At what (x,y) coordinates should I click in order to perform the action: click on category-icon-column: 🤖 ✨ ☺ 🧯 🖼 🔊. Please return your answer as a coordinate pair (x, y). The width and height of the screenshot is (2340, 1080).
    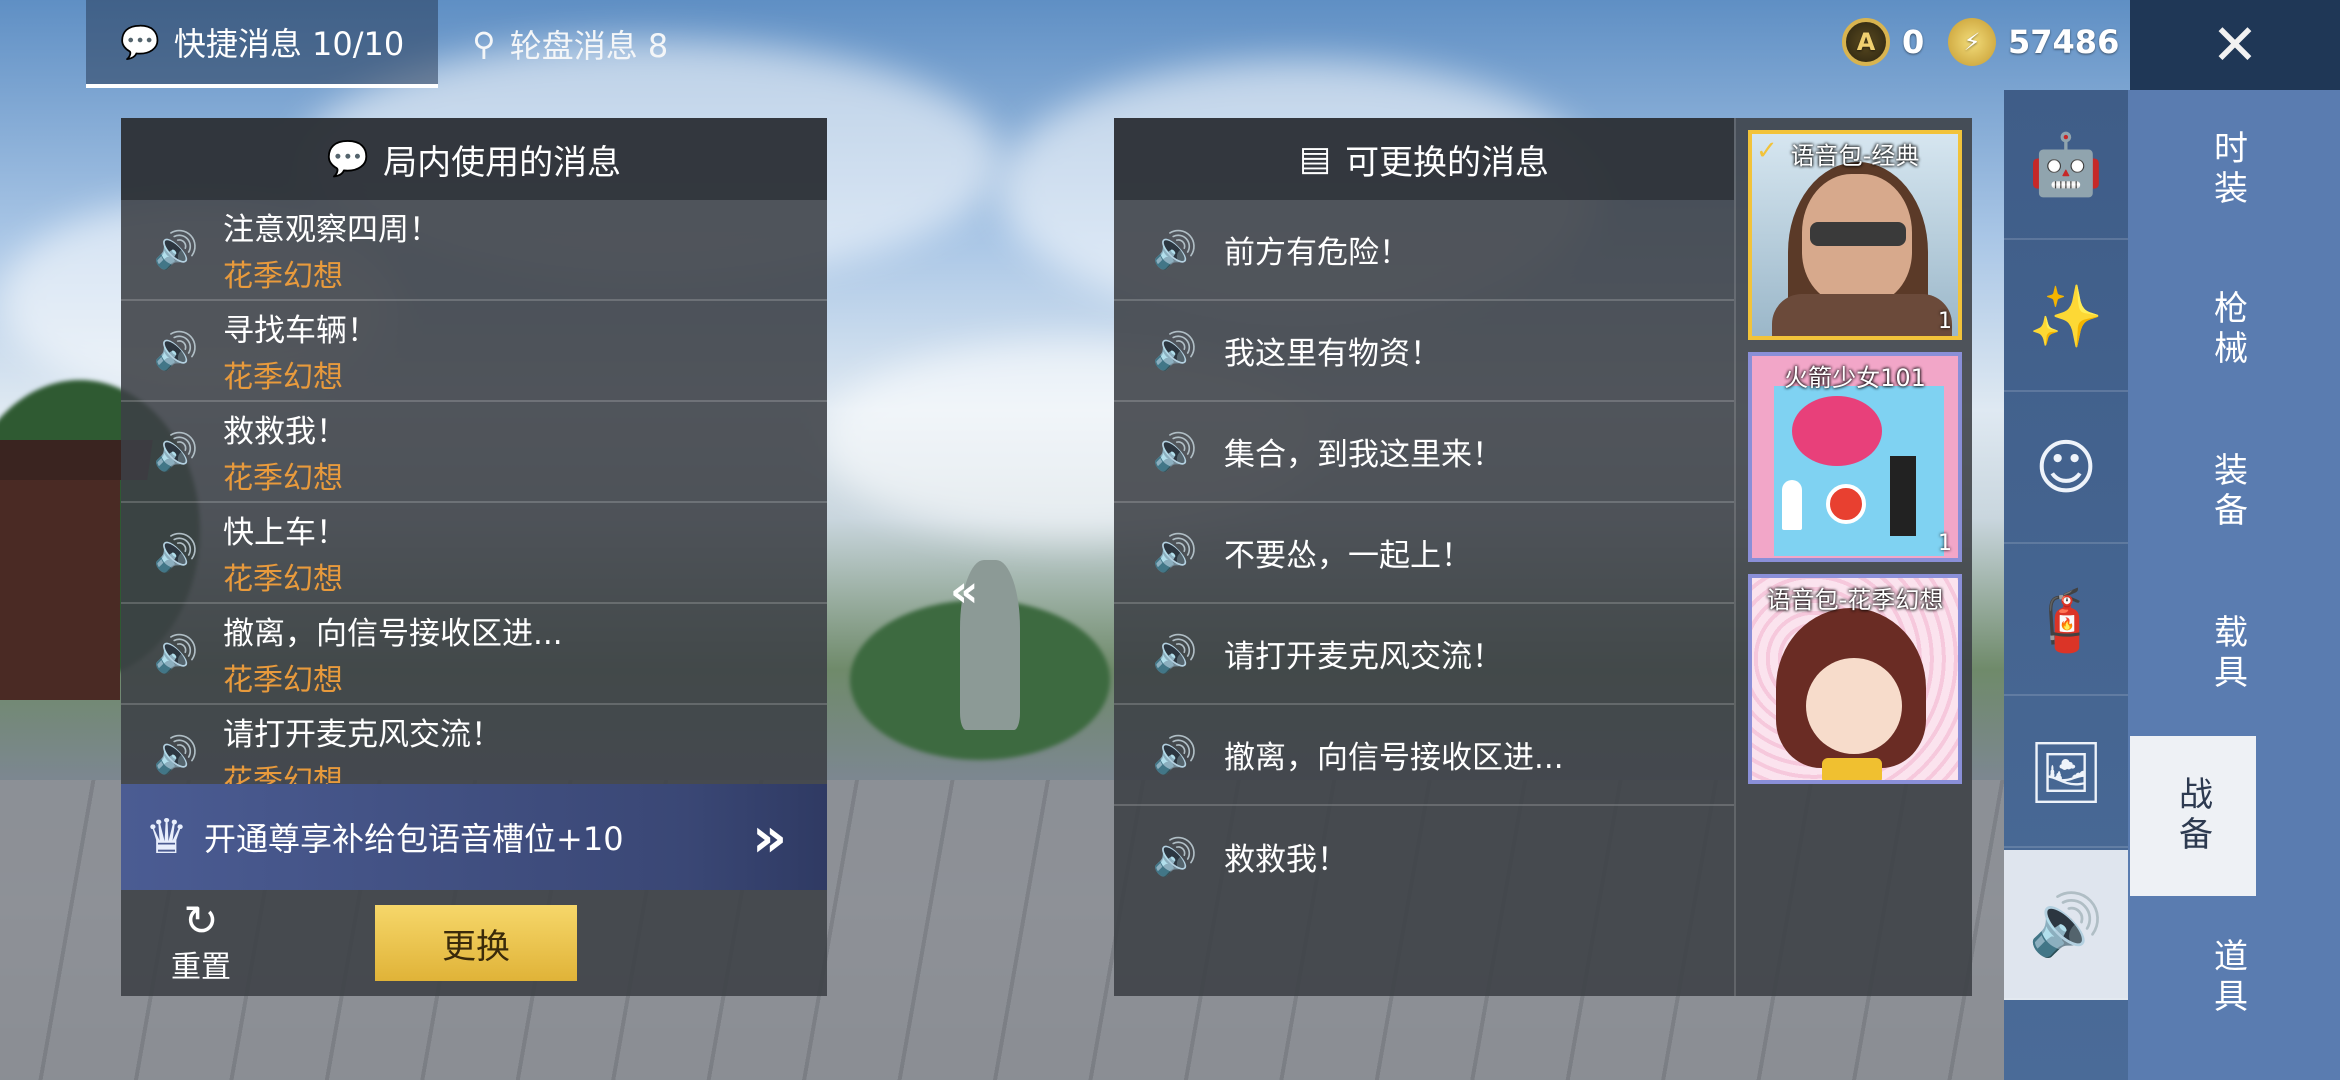
    Looking at the image, I should click on (2066, 585).